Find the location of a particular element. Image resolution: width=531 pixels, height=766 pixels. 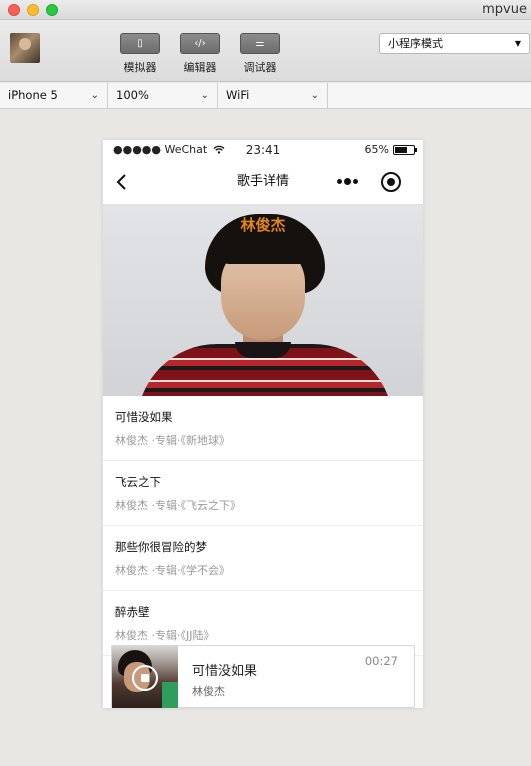

player-time: 00:27 is located at coordinates (381, 661).